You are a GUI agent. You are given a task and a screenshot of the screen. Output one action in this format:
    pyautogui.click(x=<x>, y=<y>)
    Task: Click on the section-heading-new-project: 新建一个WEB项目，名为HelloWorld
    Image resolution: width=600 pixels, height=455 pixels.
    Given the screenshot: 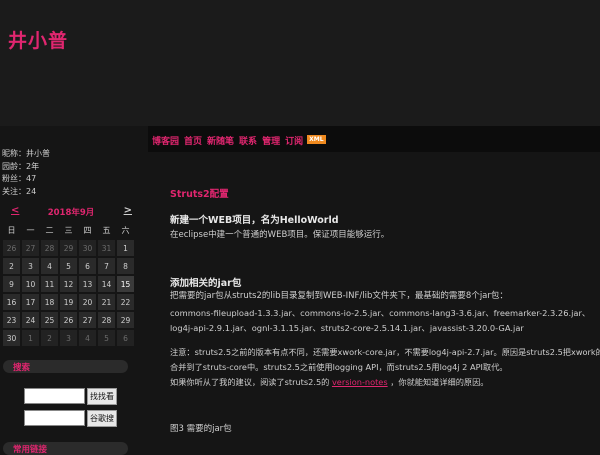 What is the action you would take?
    pyautogui.click(x=254, y=220)
    